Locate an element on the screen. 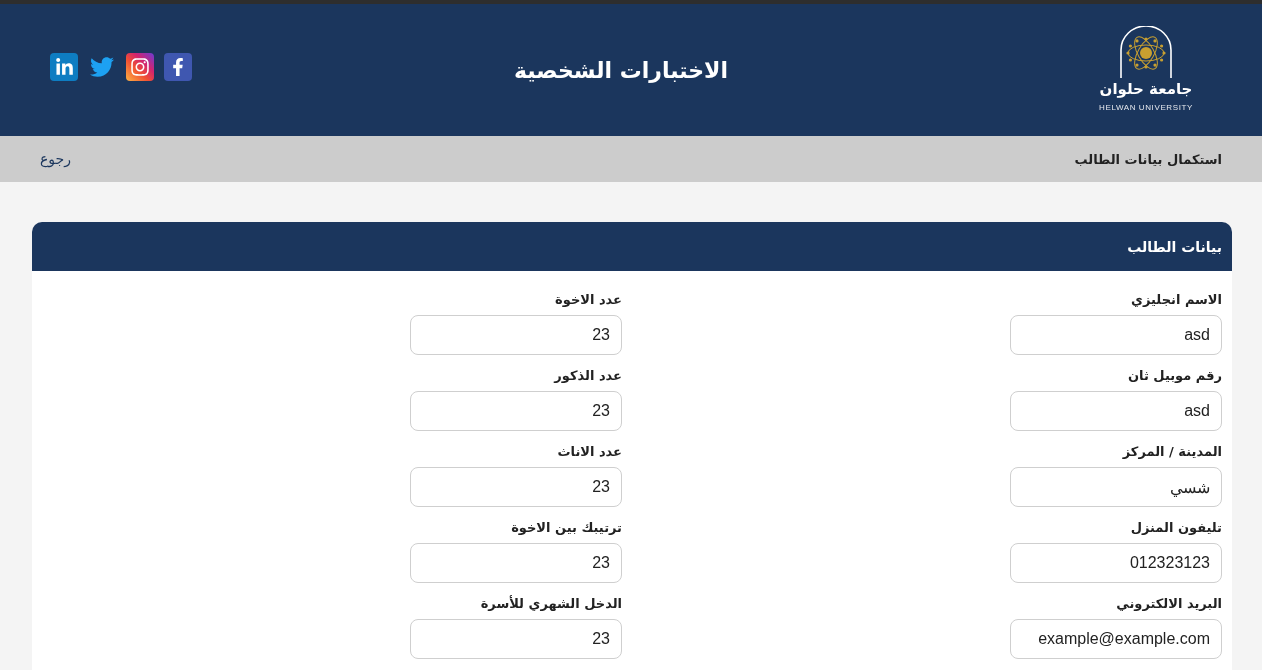 The image size is (1262, 670). field-label: البريد الالكتروني is located at coordinates (1169, 603).